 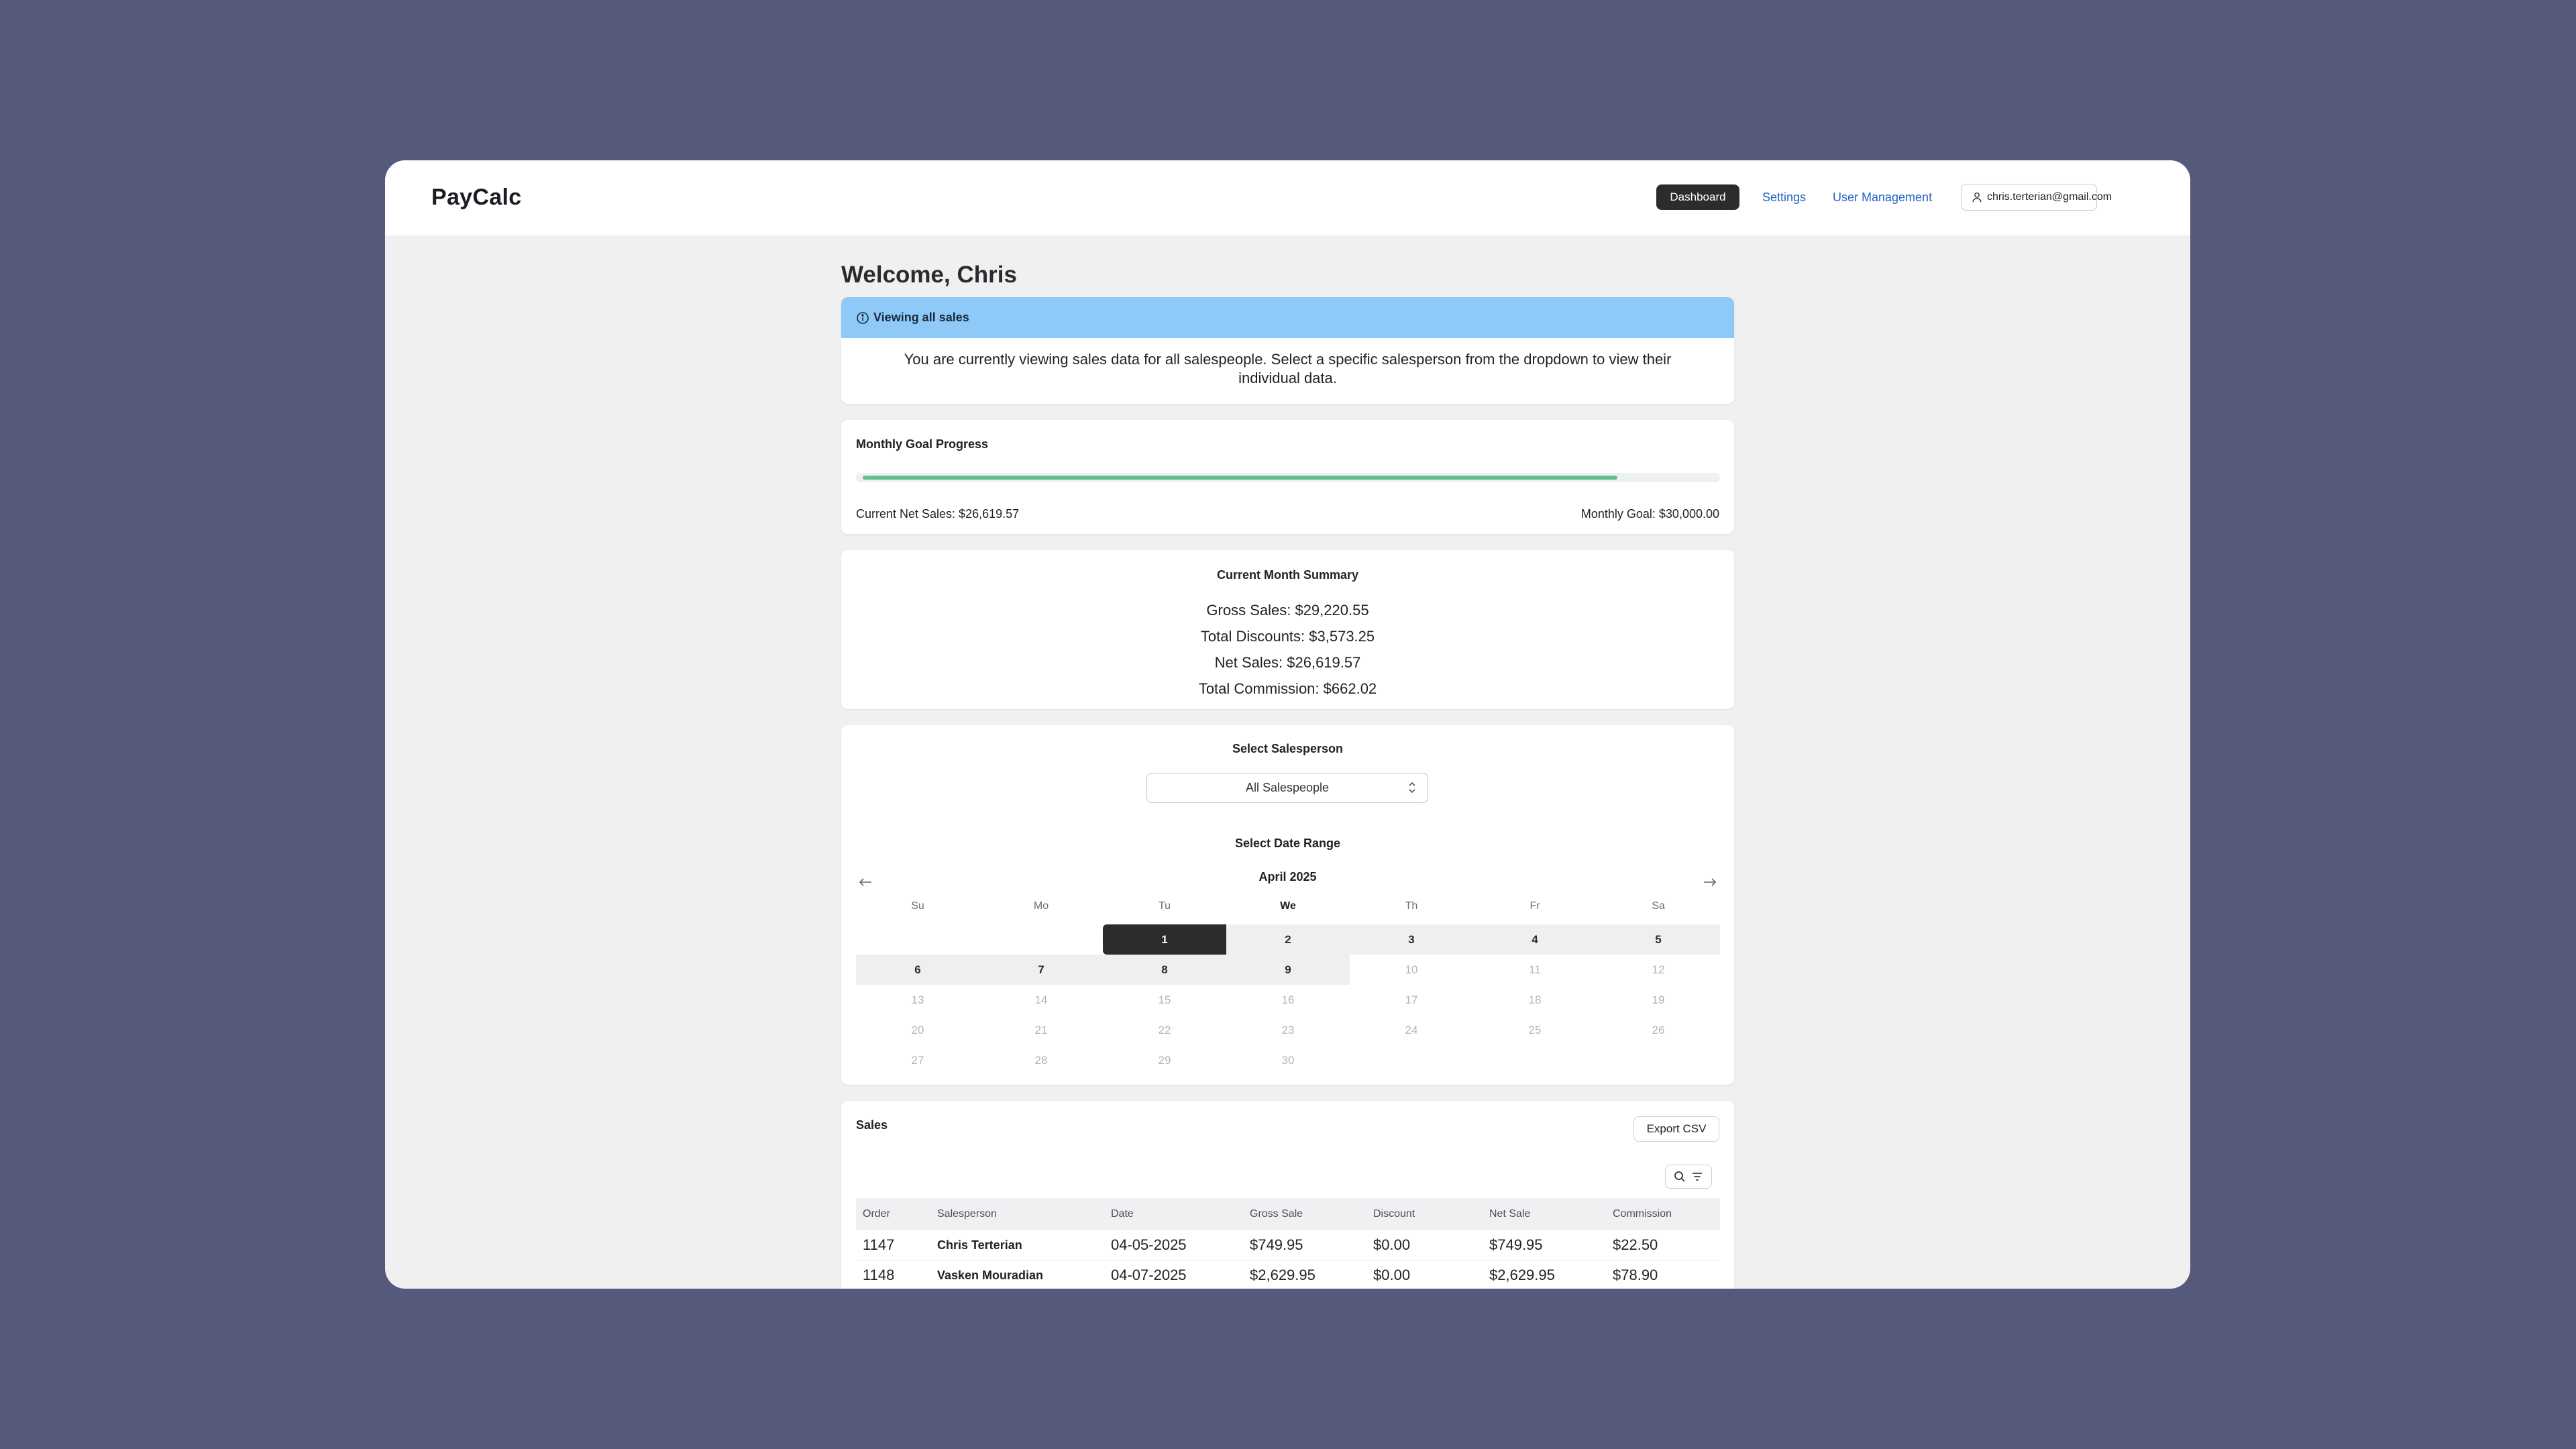 What do you see at coordinates (929, 275) in the screenshot?
I see `page-title: Welcome, Chris` at bounding box center [929, 275].